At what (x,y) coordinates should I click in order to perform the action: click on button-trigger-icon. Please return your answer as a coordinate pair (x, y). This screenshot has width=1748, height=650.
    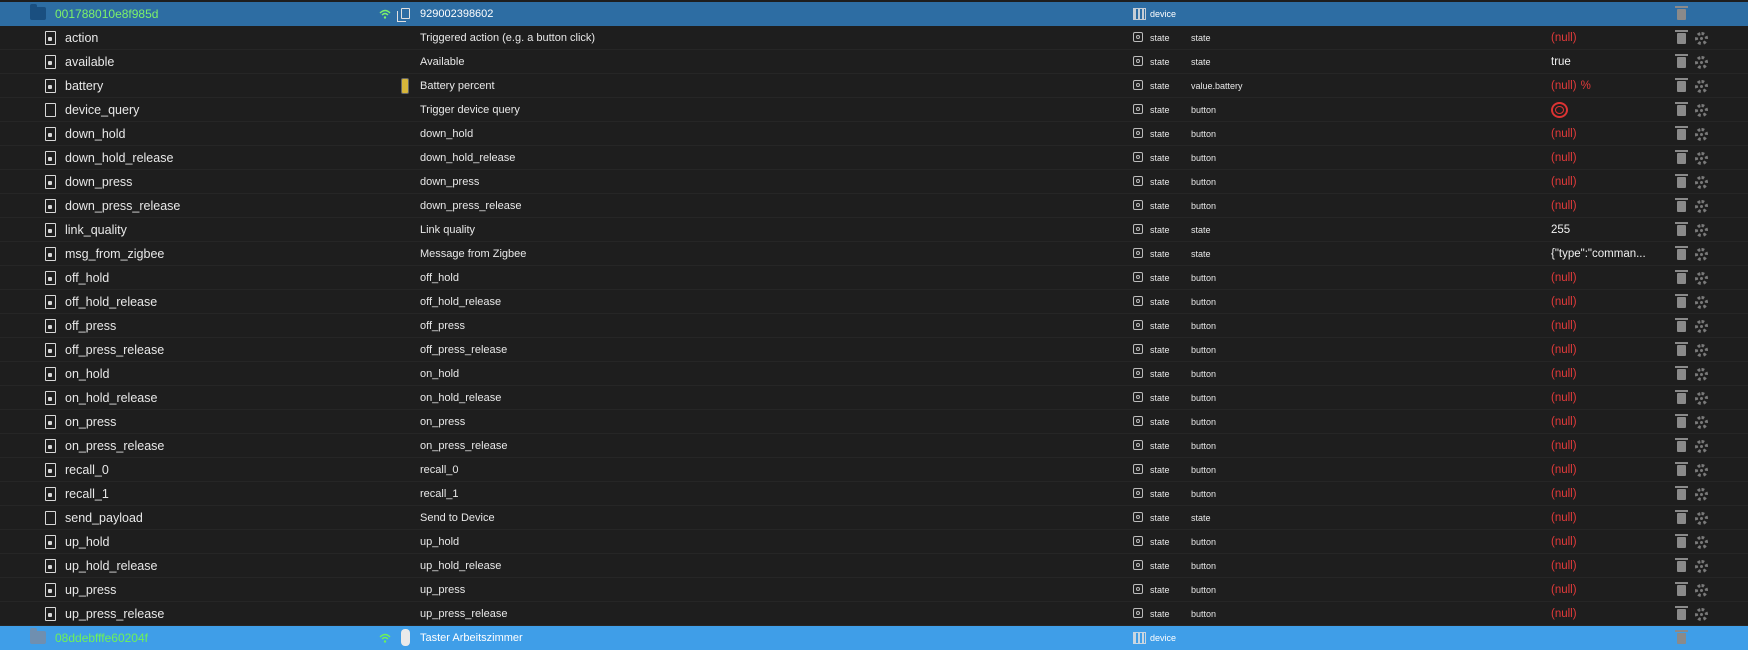
    Looking at the image, I should click on (1559, 110).